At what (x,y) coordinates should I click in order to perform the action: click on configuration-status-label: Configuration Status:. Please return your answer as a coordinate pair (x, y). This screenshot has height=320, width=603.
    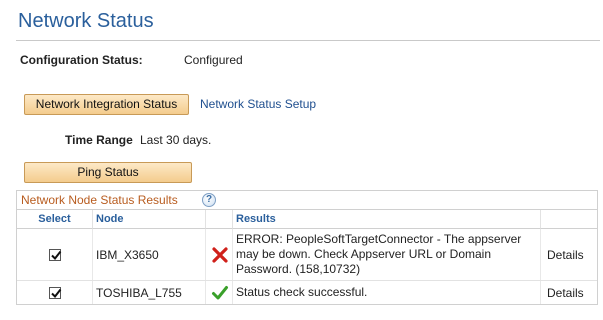
    Looking at the image, I should click on (81, 60).